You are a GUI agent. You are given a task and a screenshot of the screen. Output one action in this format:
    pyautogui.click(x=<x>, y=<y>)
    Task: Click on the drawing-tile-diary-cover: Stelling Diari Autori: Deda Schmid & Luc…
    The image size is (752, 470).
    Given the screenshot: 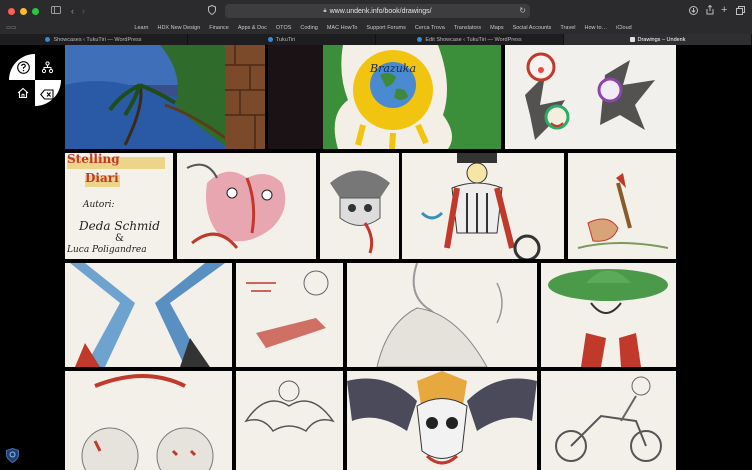 What is the action you would take?
    pyautogui.click(x=119, y=206)
    